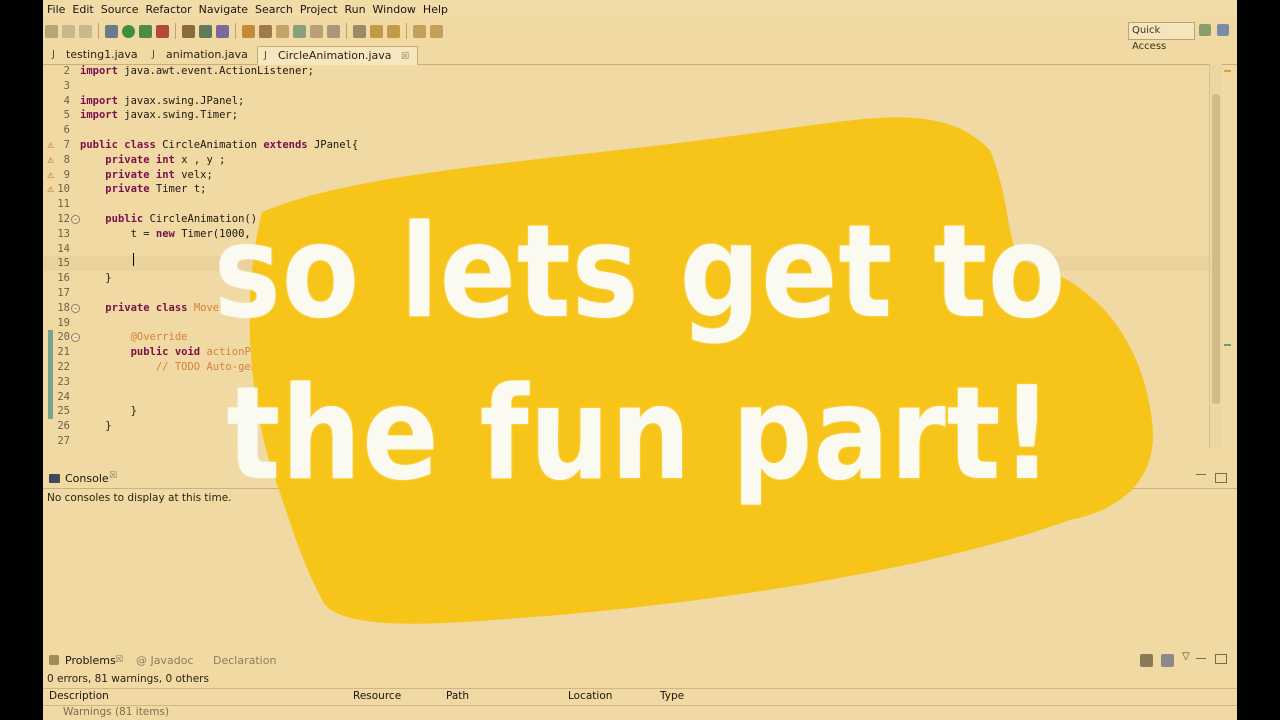  What do you see at coordinates (222, 31) in the screenshot?
I see `new-class-icon` at bounding box center [222, 31].